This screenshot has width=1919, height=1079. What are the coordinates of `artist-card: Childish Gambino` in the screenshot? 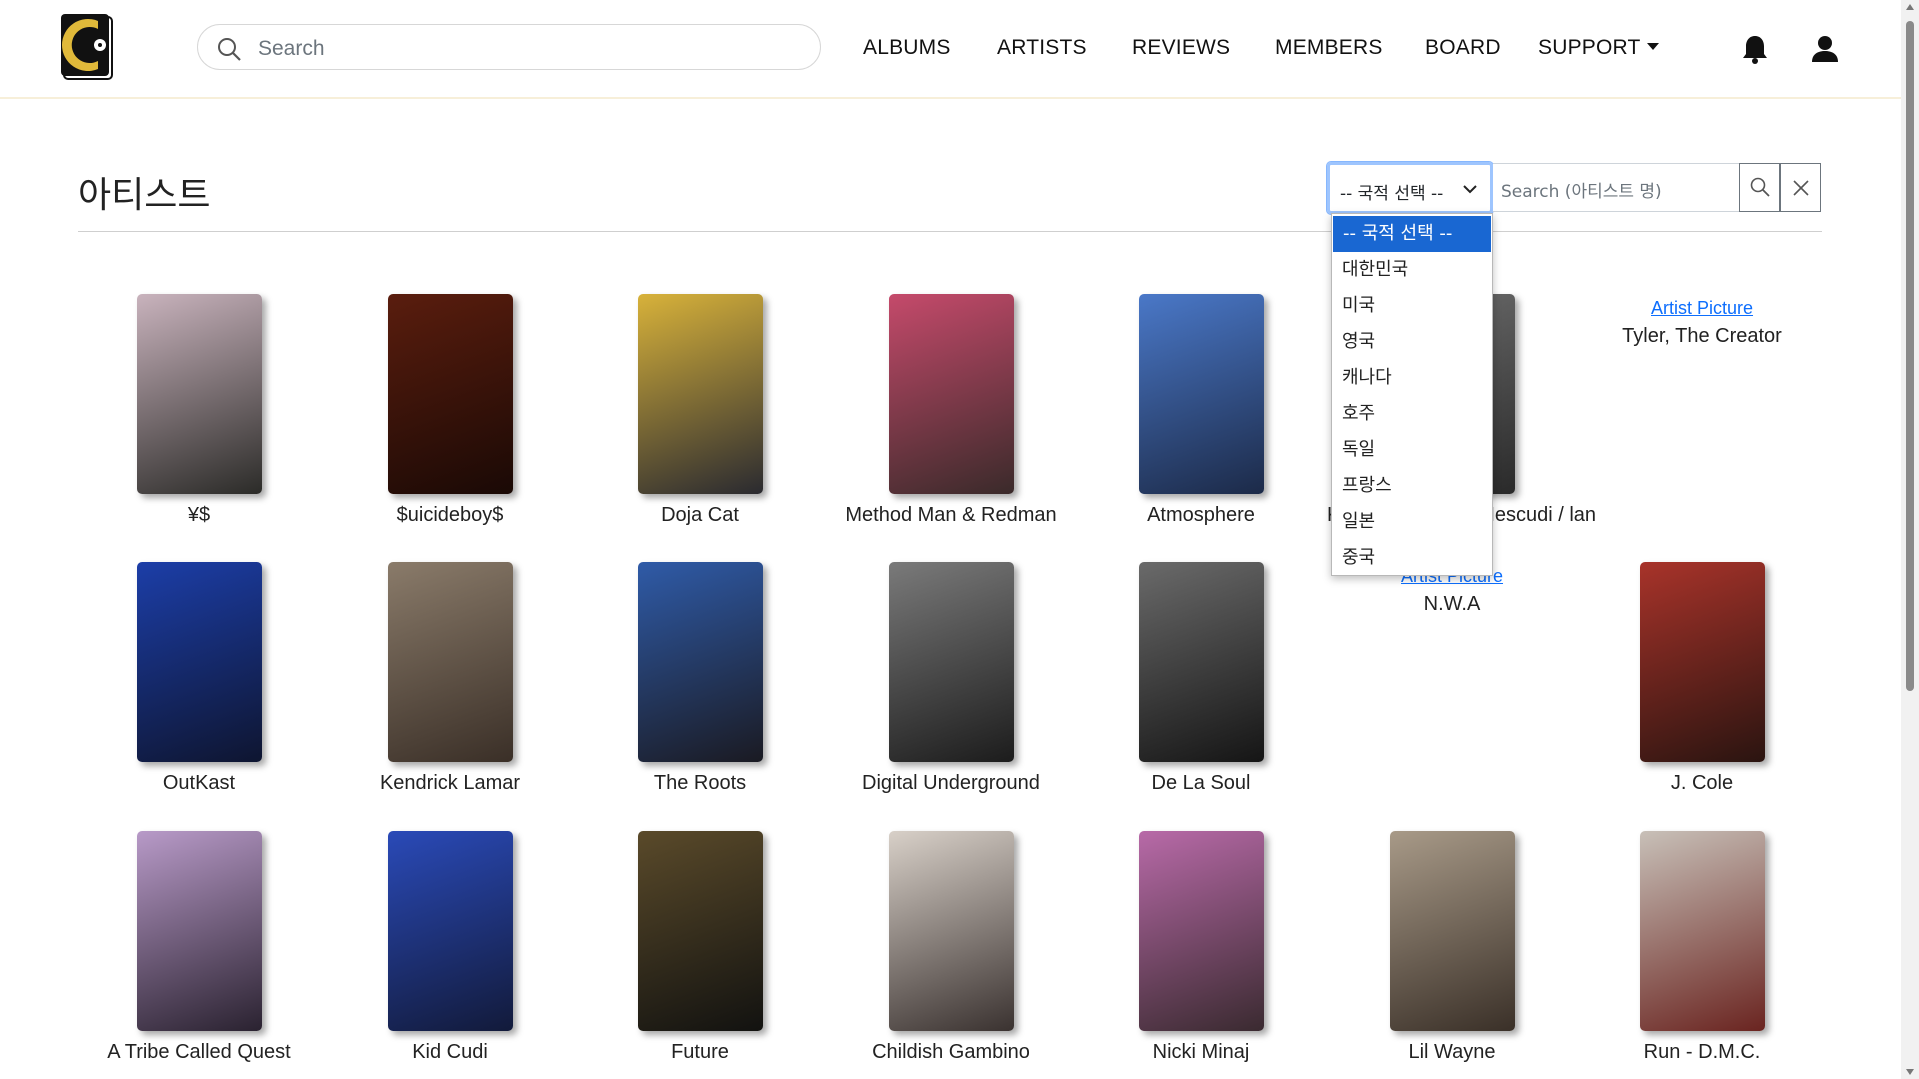 It's located at (951, 947).